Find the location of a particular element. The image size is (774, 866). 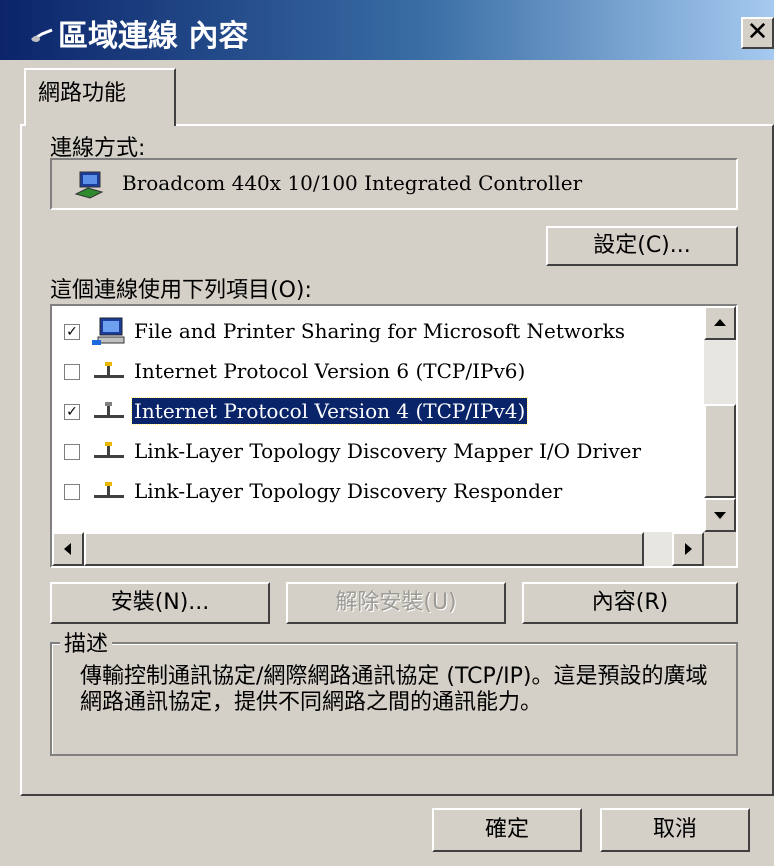

ok-button: 確定 is located at coordinates (507, 830).